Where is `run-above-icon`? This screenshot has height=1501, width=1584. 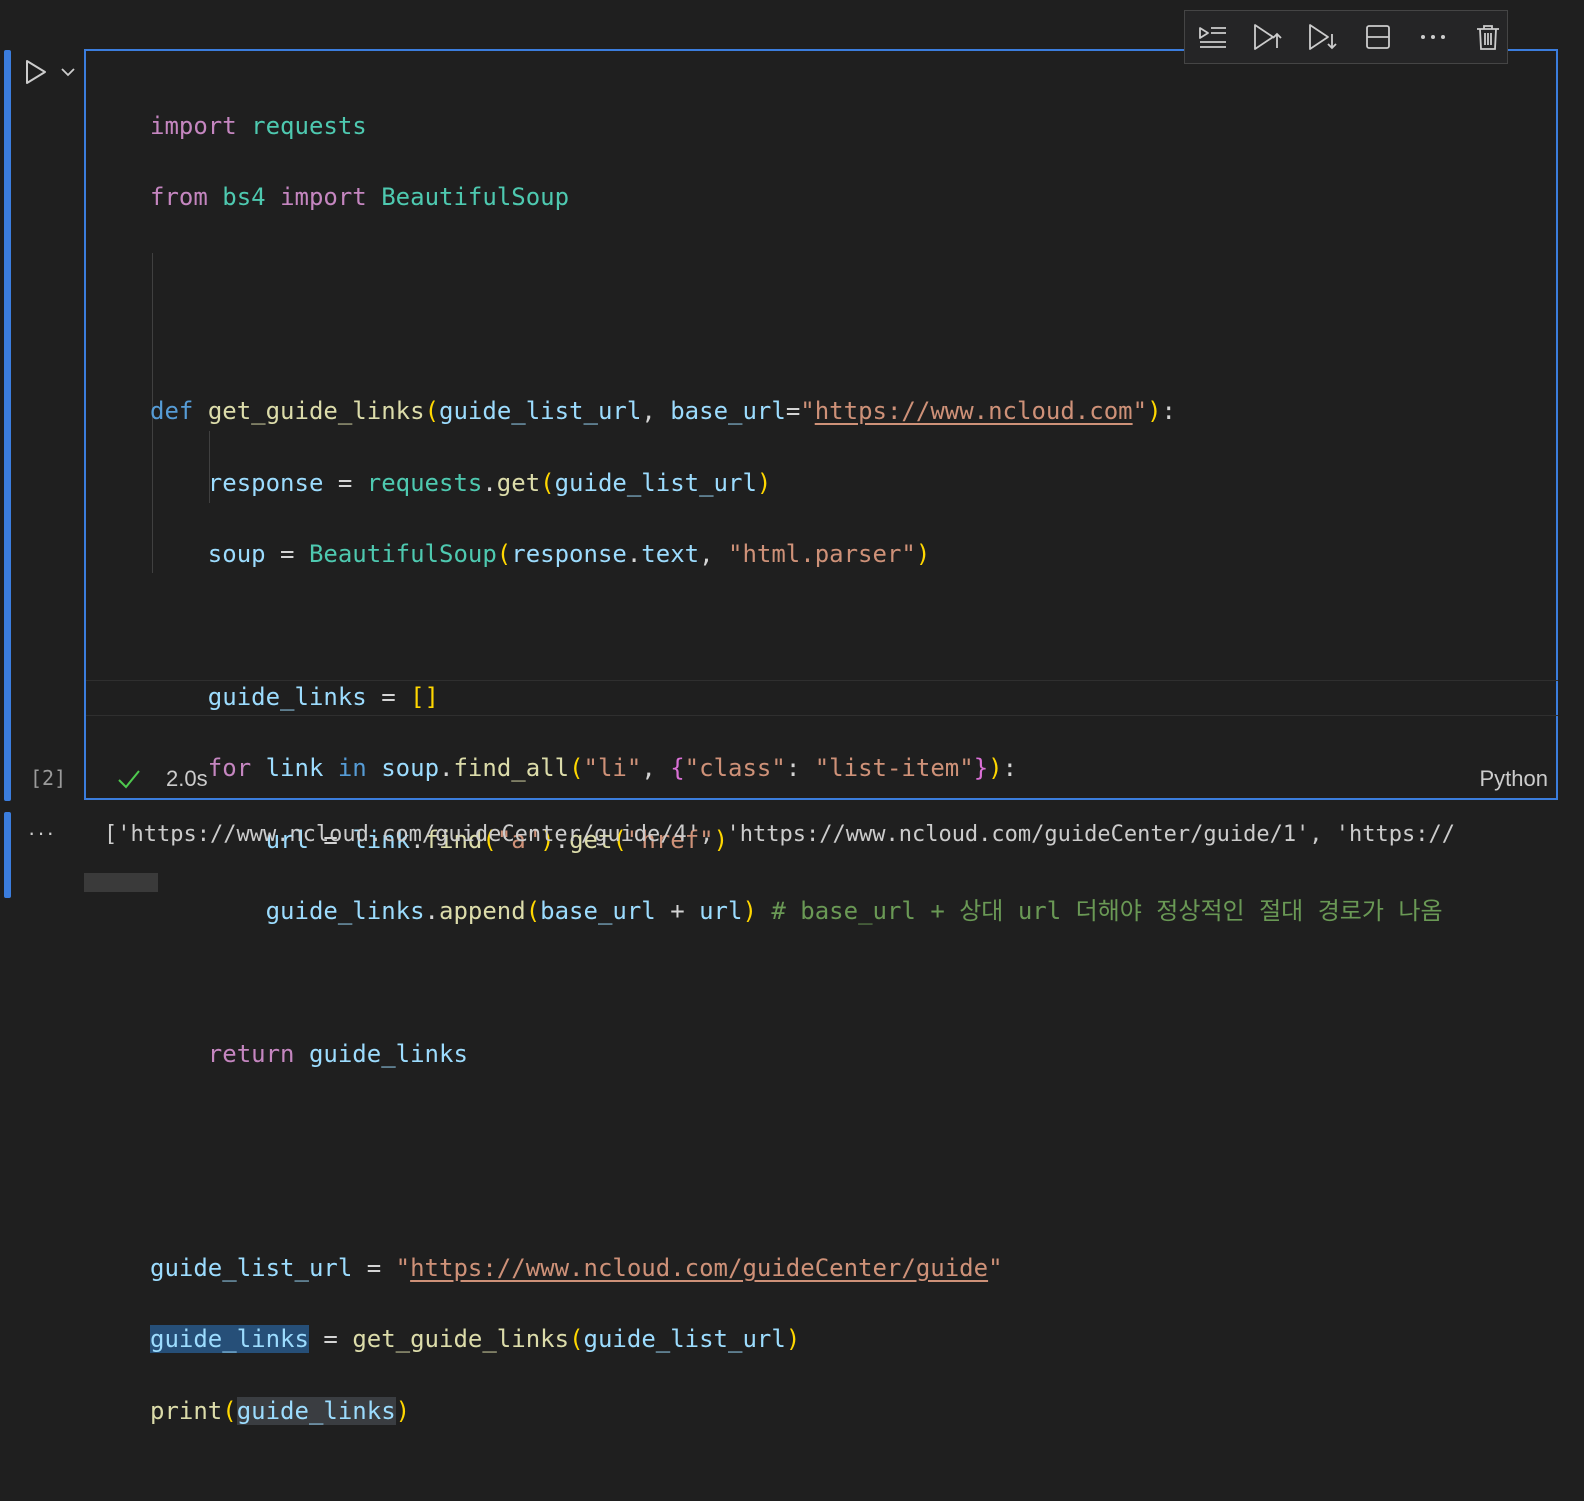
run-above-icon is located at coordinates (1267, 37).